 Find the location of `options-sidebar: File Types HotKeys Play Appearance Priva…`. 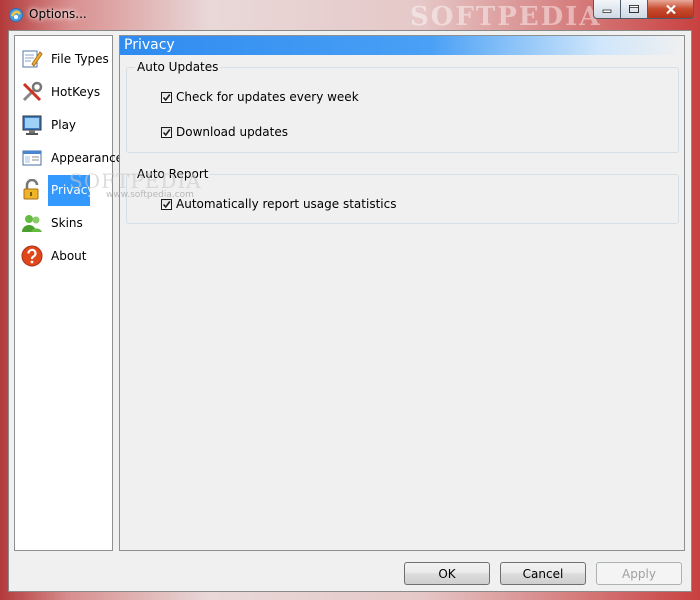

options-sidebar: File Types HotKeys Play Appearance Priva… is located at coordinates (68, 293).